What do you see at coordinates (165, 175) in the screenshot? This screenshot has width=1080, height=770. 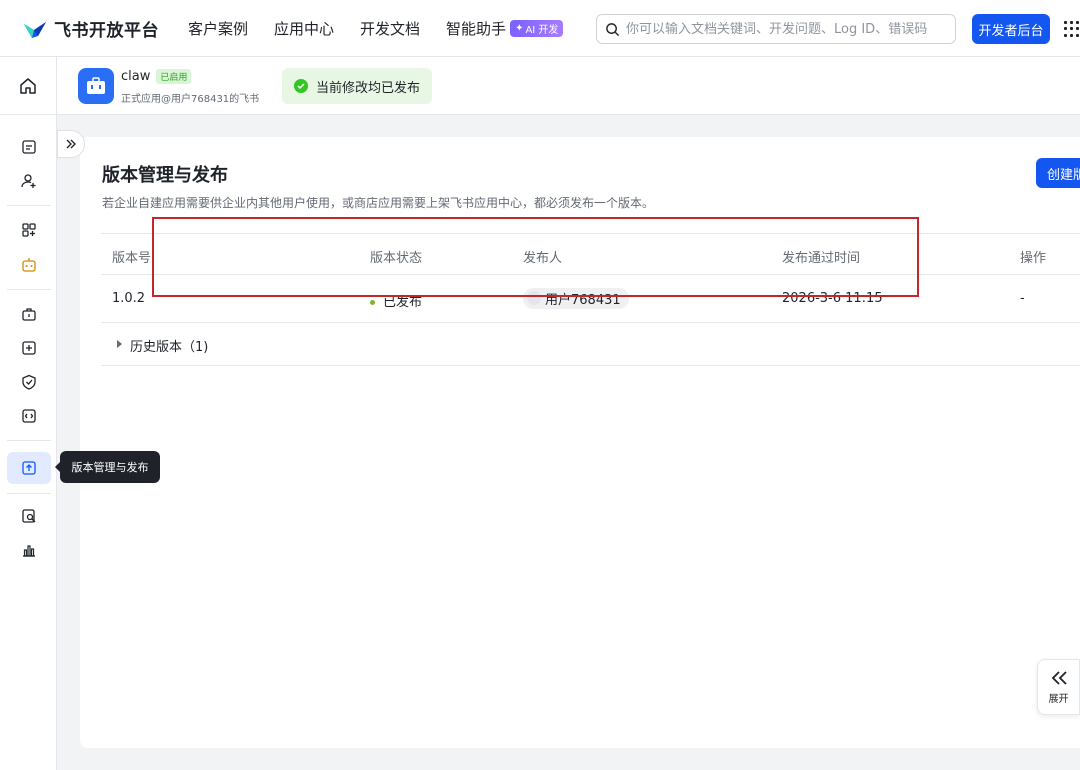 I see `page-title: 版本管理与发布` at bounding box center [165, 175].